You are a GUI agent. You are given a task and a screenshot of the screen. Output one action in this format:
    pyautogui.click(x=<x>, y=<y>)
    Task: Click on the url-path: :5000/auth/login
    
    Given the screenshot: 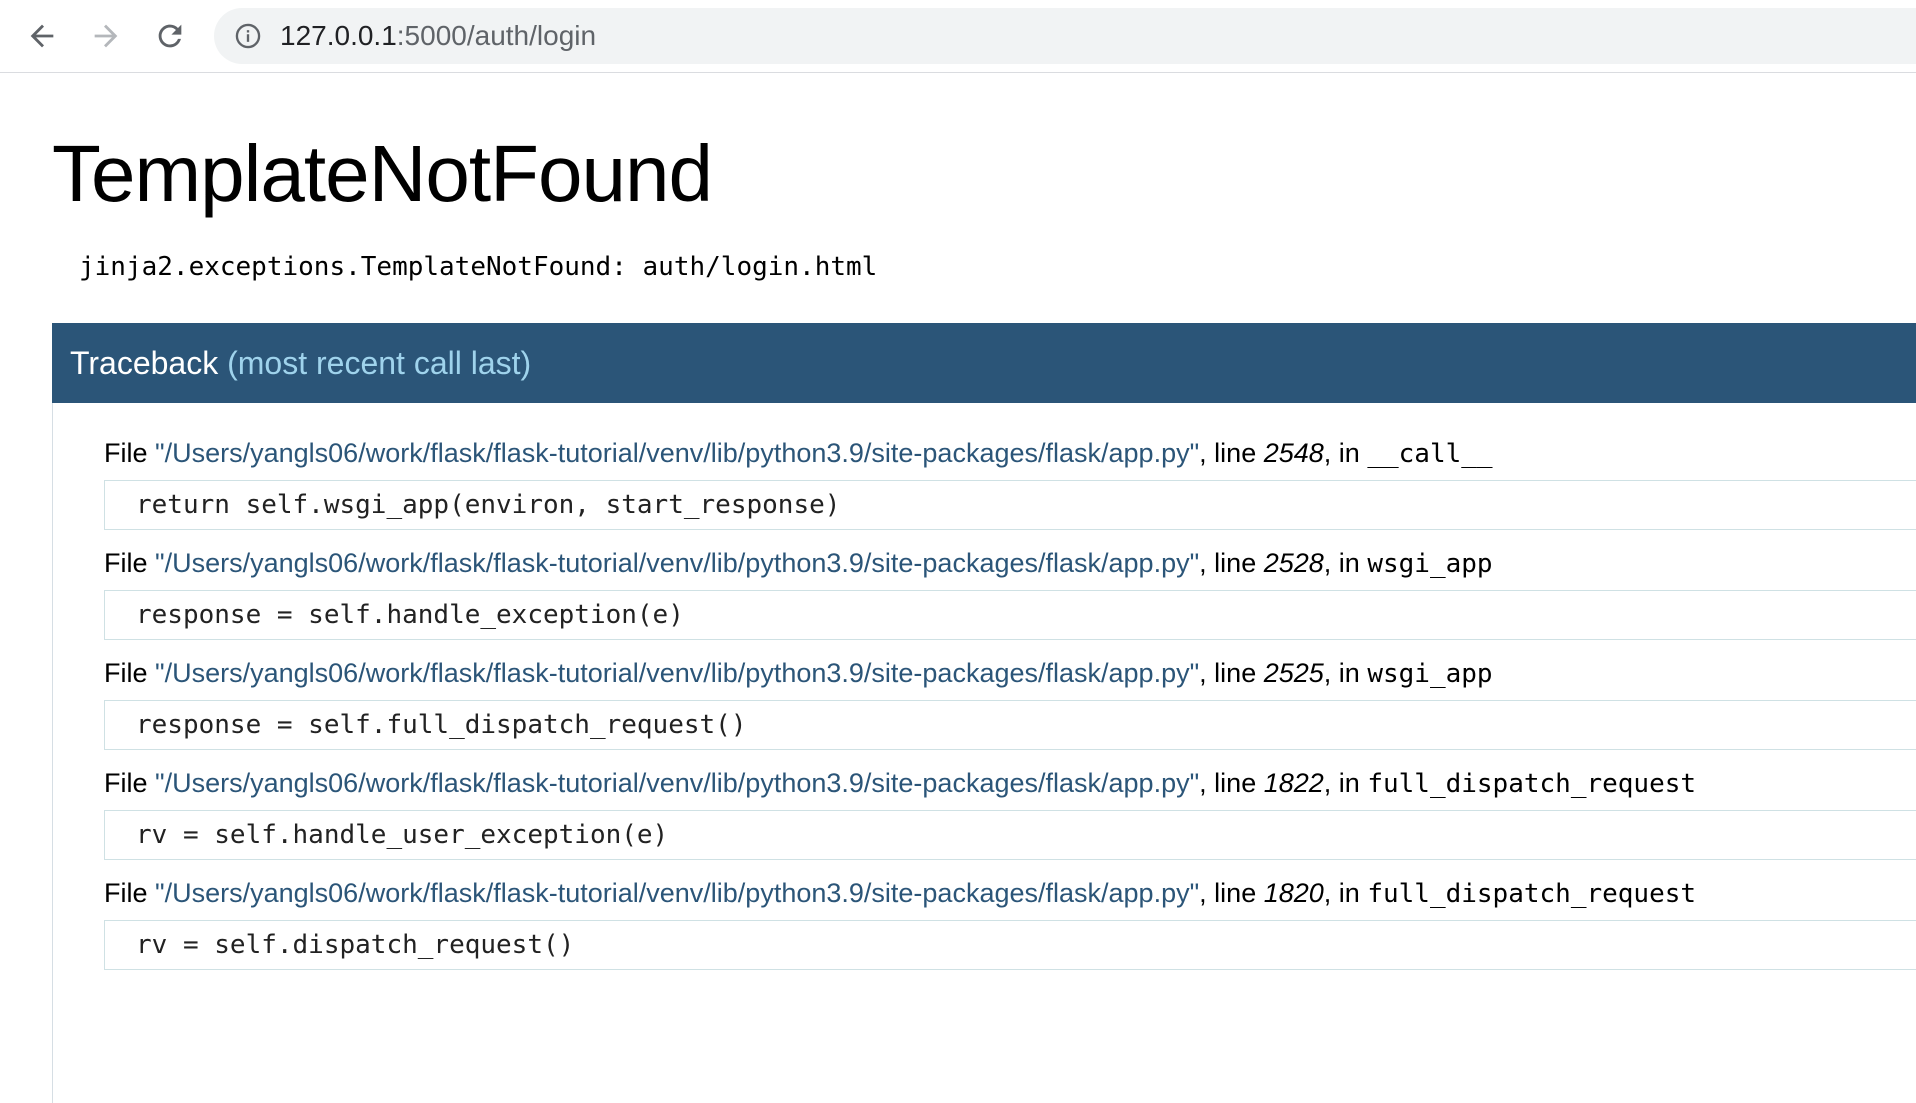 What is the action you would take?
    pyautogui.click(x=496, y=35)
    